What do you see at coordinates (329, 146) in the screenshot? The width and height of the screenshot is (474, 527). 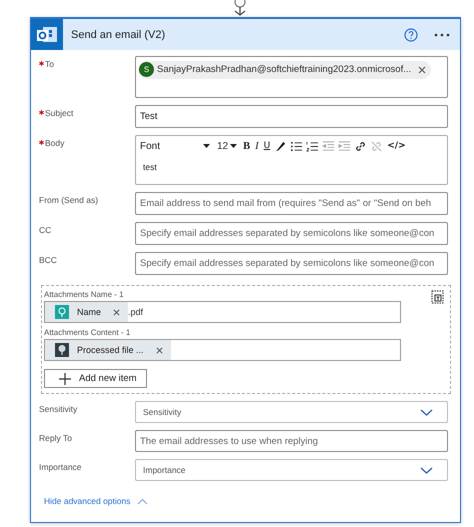 I see `outdent-icon` at bounding box center [329, 146].